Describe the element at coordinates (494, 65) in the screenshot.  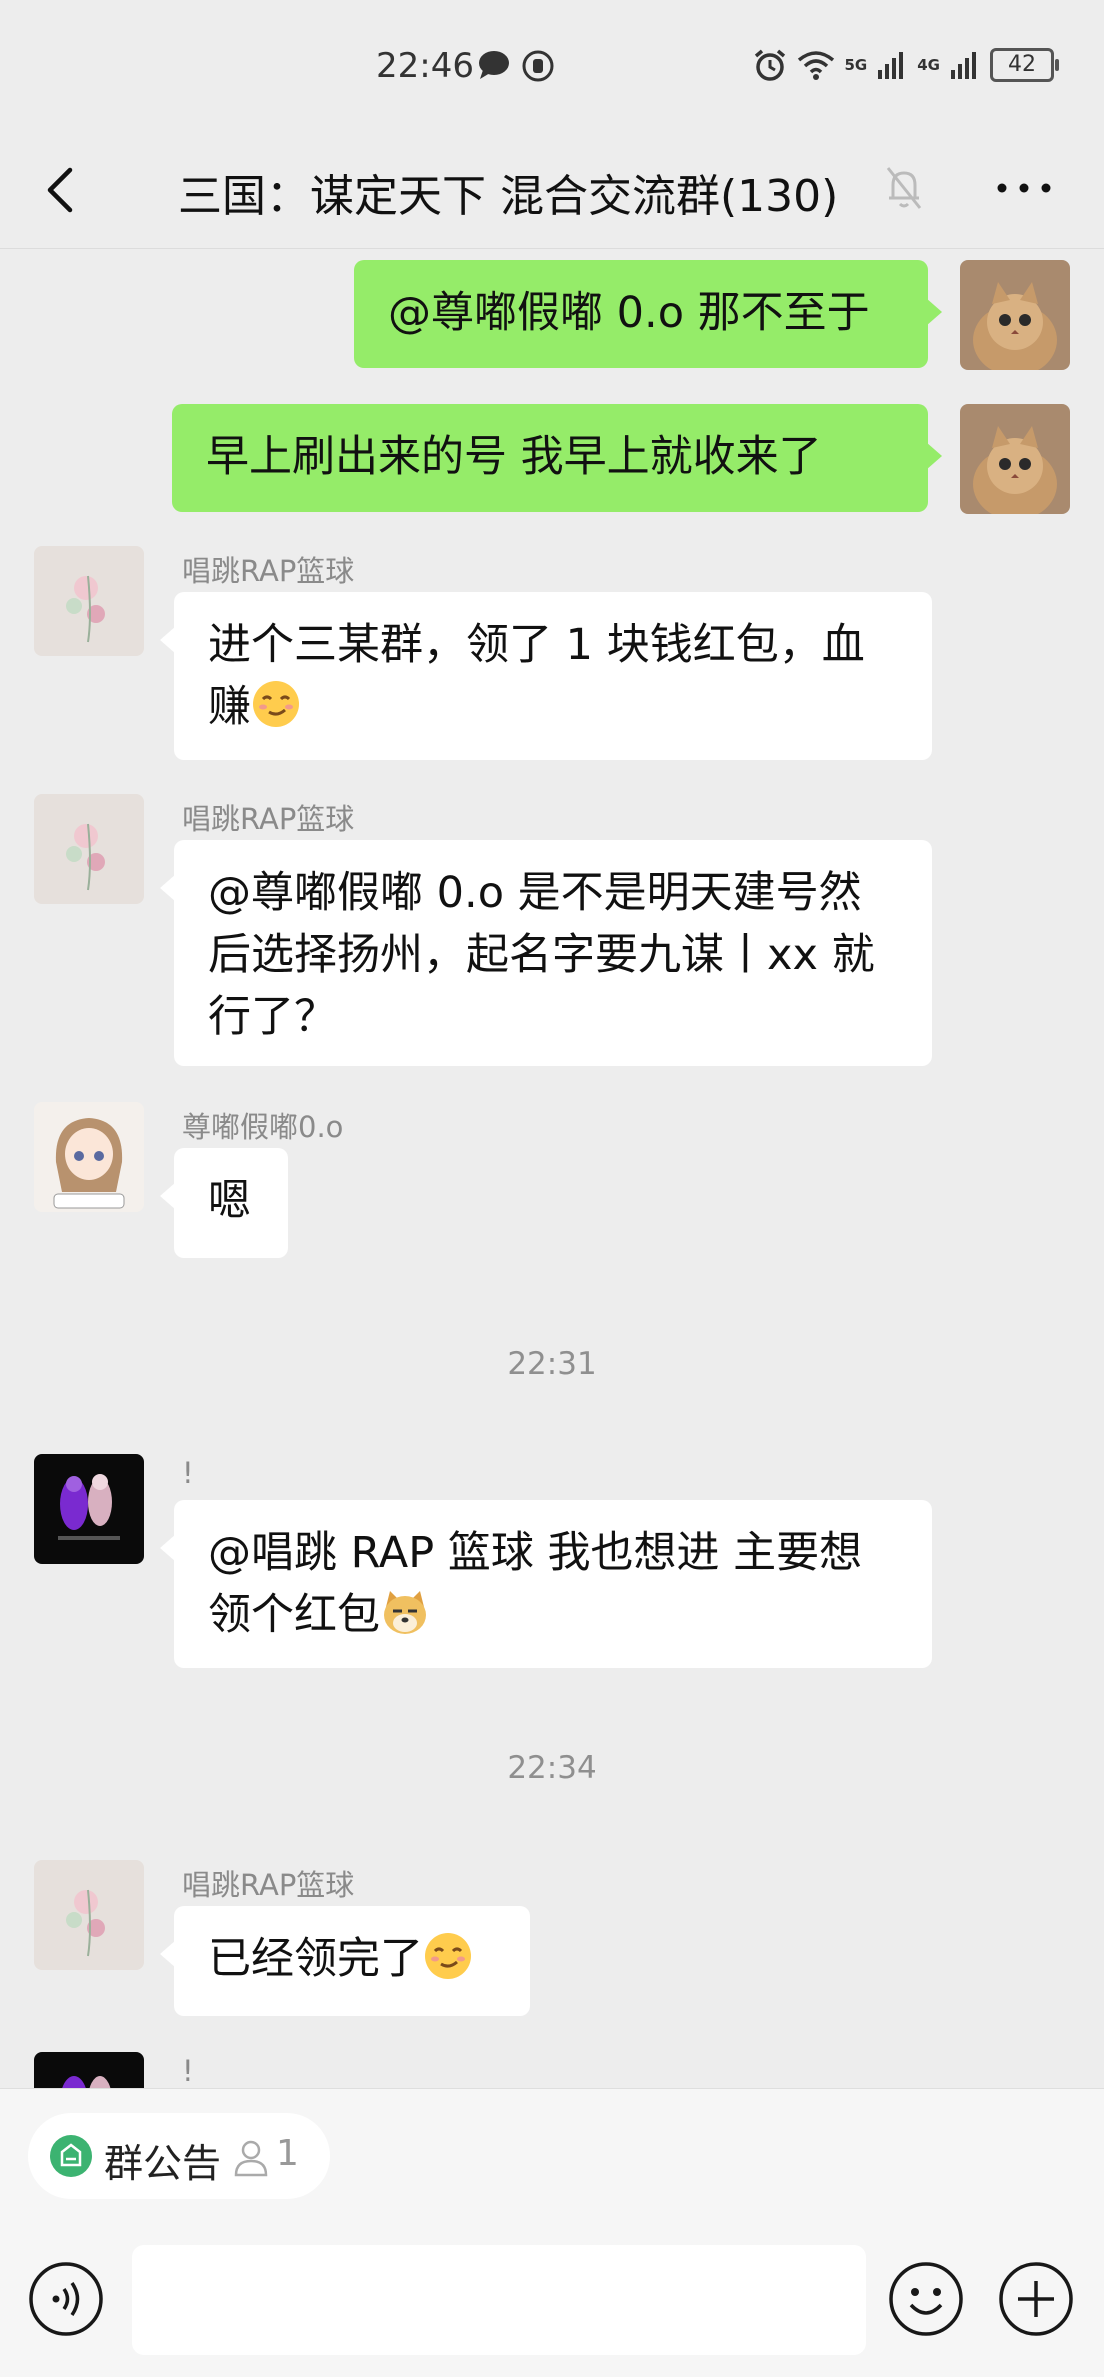
I see `chat-bubble-icon` at that location.